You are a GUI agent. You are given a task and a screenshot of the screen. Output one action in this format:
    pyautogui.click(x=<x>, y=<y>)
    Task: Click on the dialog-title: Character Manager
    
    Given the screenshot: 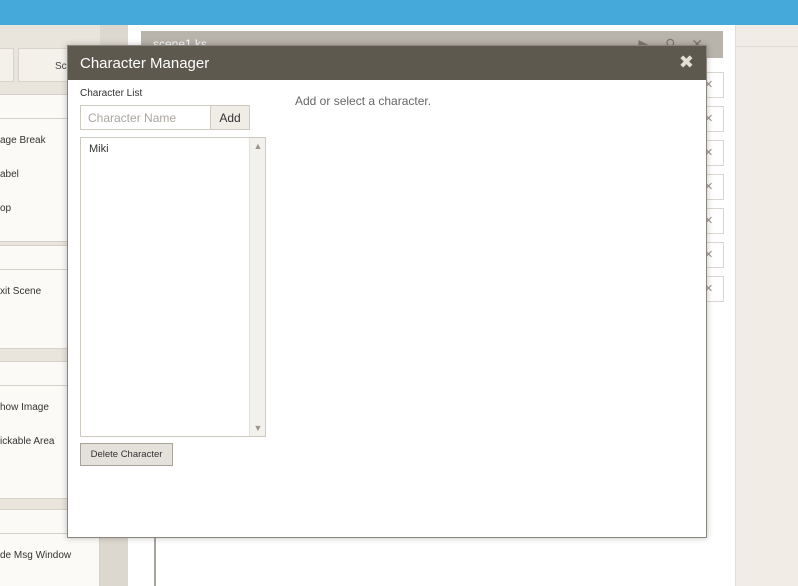 What is the action you would take?
    pyautogui.click(x=145, y=63)
    